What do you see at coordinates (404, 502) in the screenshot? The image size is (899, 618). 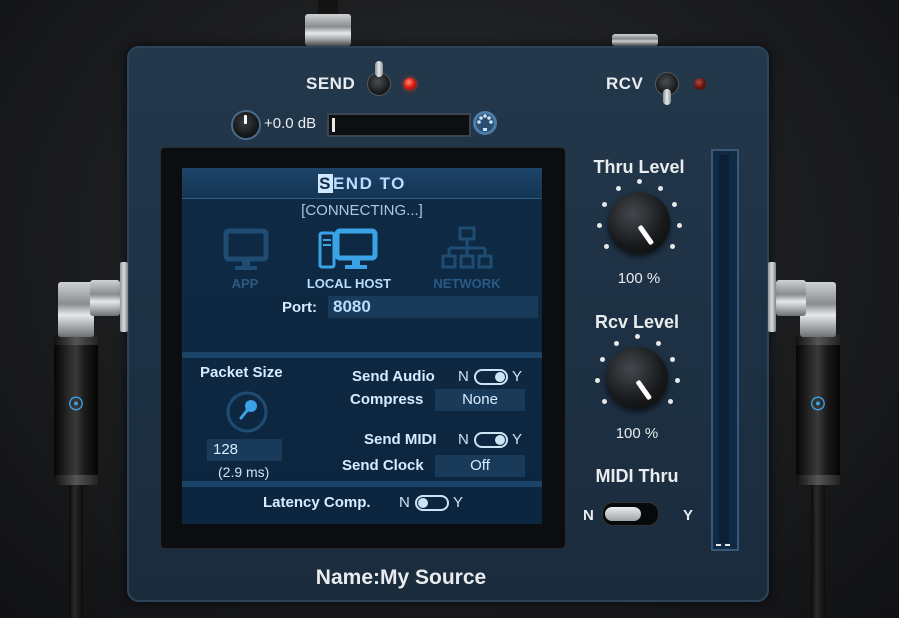 I see `latency-comp-n: N` at bounding box center [404, 502].